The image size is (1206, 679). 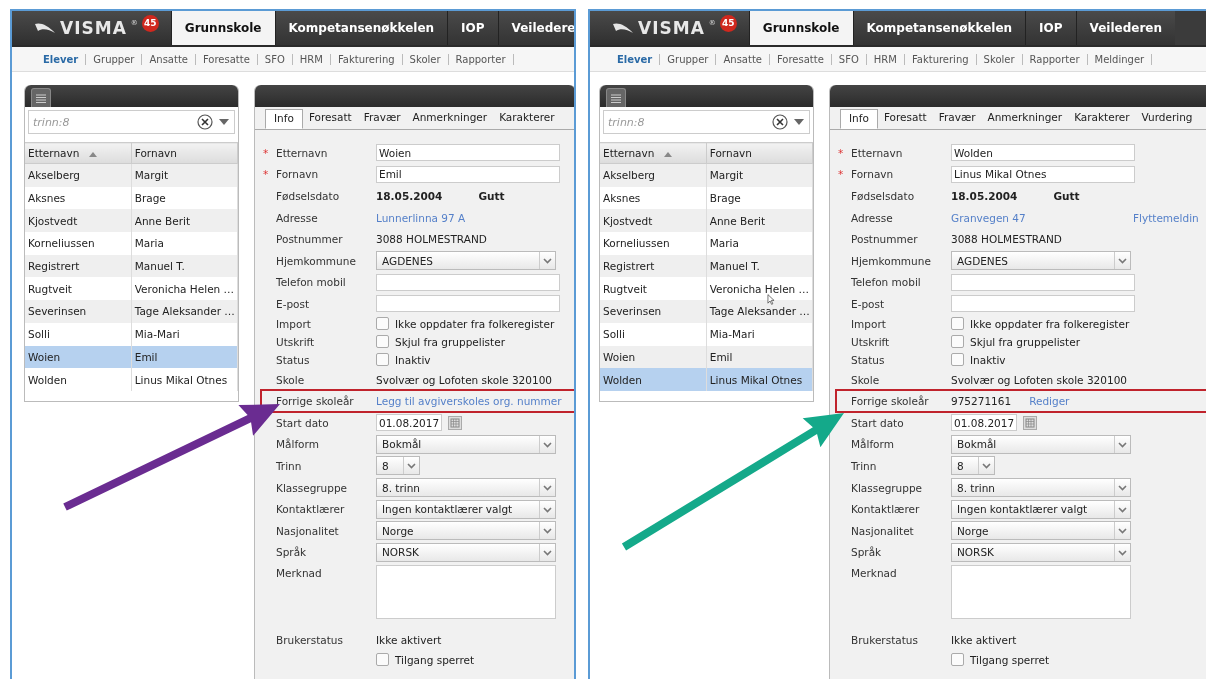 I want to click on tab: Vurdering, so click(x=1167, y=119).